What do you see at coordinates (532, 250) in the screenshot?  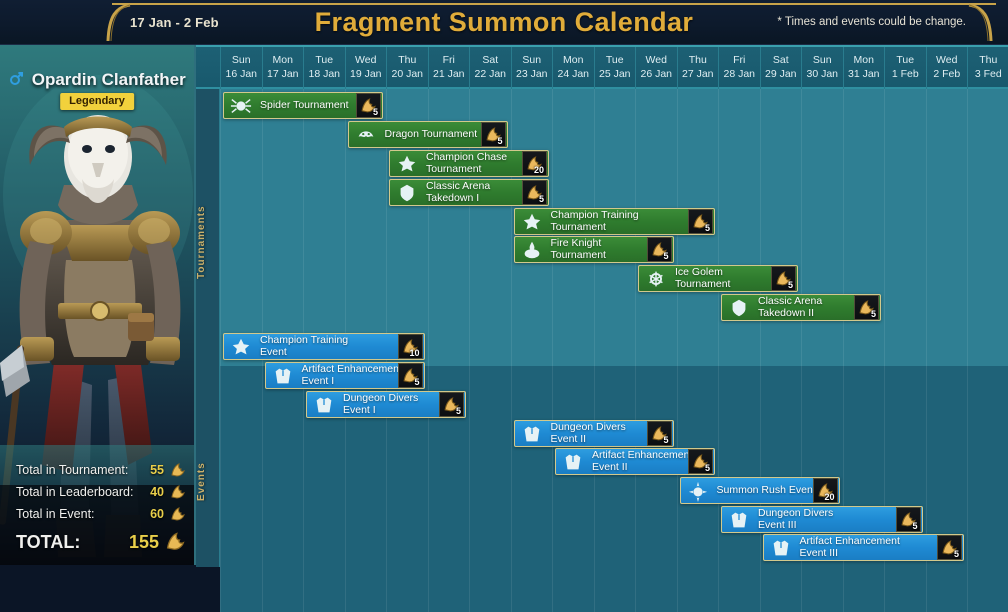 I see `fireknight-icon` at bounding box center [532, 250].